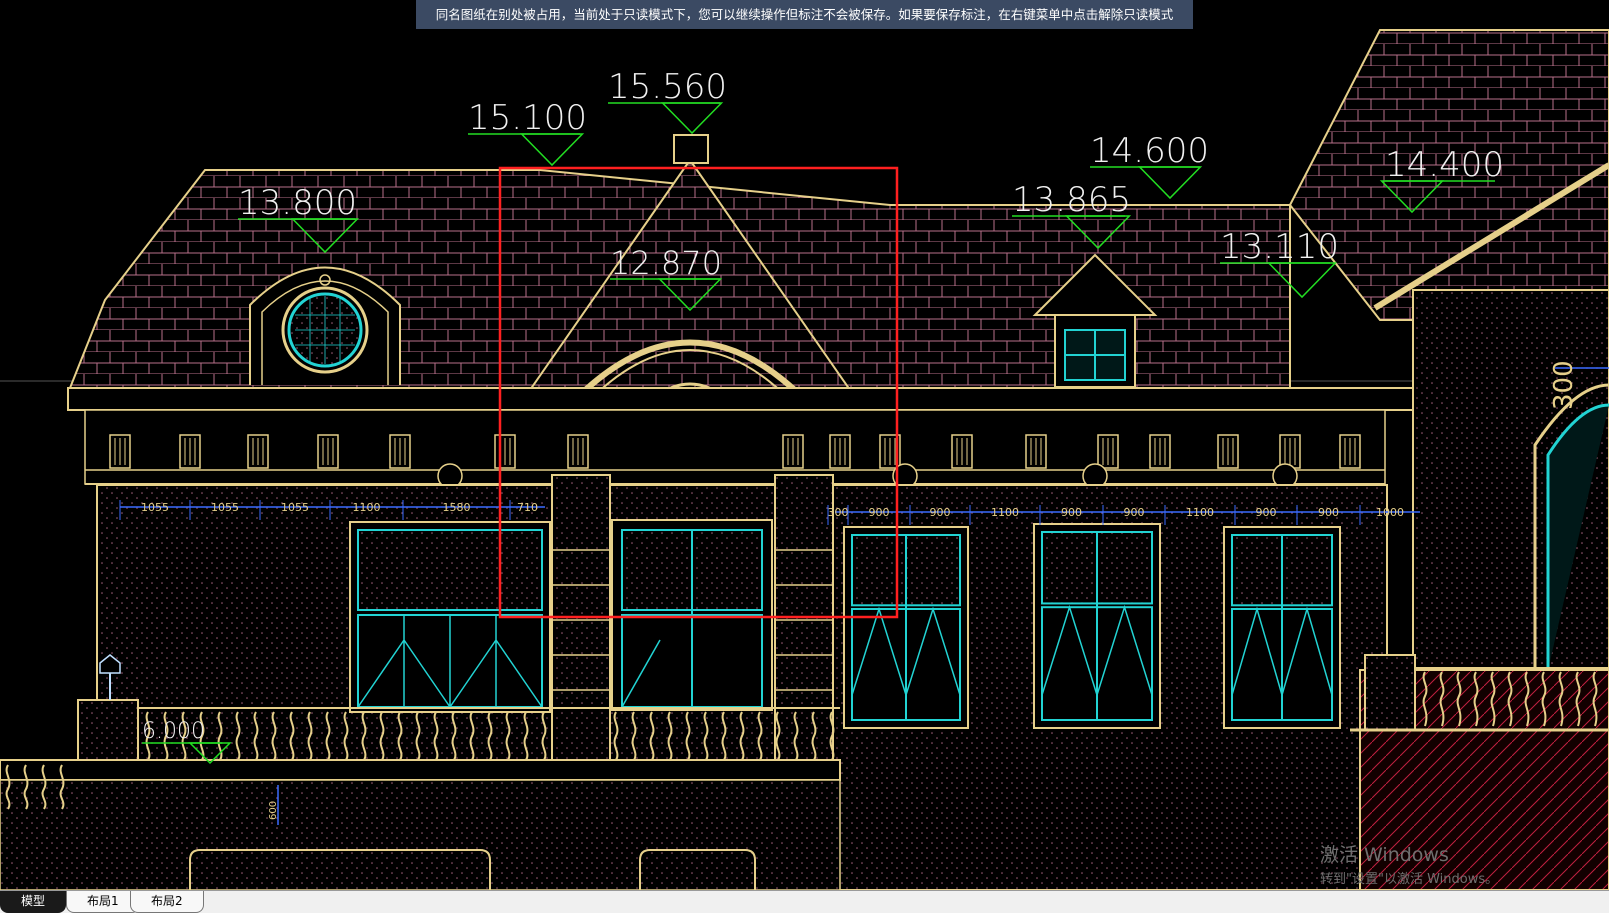 This screenshot has height=913, width=1609. I want to click on elevation-value: 15.560, so click(667, 87).